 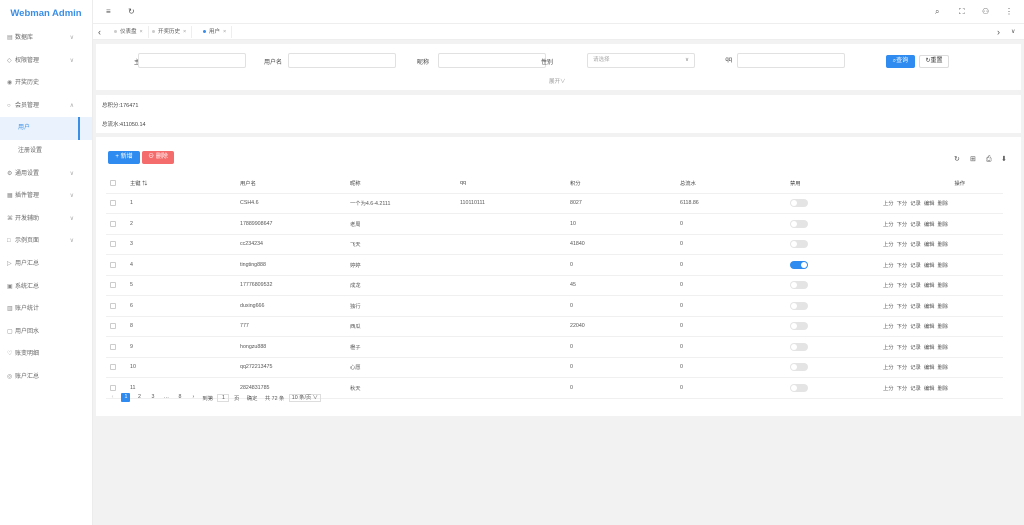 I want to click on print-icon: ⎙, so click(x=989, y=160).